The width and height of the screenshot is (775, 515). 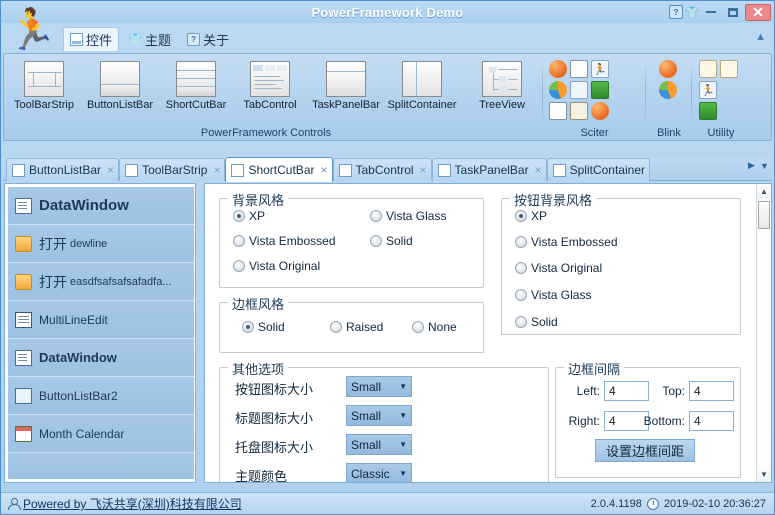 I want to click on left-spacing-input: 4, so click(x=626, y=391).